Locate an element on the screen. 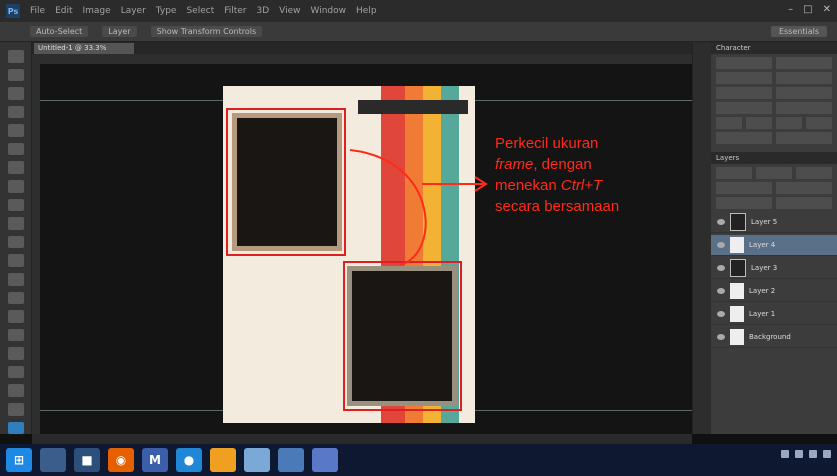 Image resolution: width=837 pixels, height=476 pixels. menu-3d: 3D is located at coordinates (263, 11).